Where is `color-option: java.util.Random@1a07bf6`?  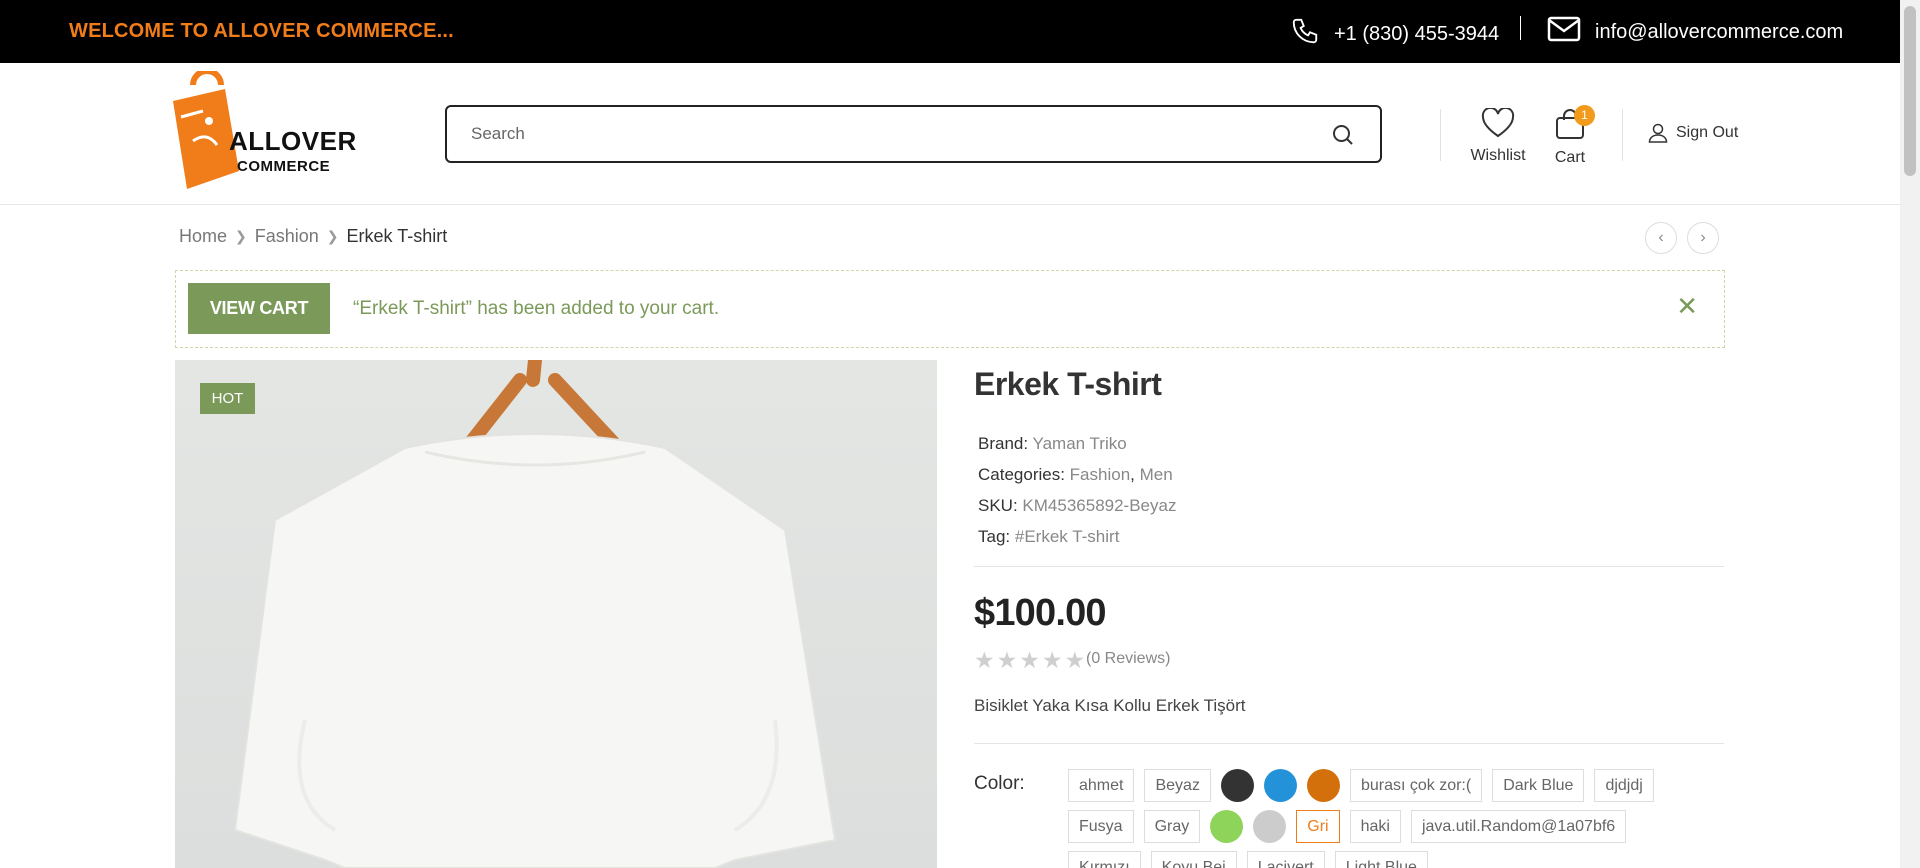
color-option: java.util.Random@1a07bf6 is located at coordinates (1518, 826).